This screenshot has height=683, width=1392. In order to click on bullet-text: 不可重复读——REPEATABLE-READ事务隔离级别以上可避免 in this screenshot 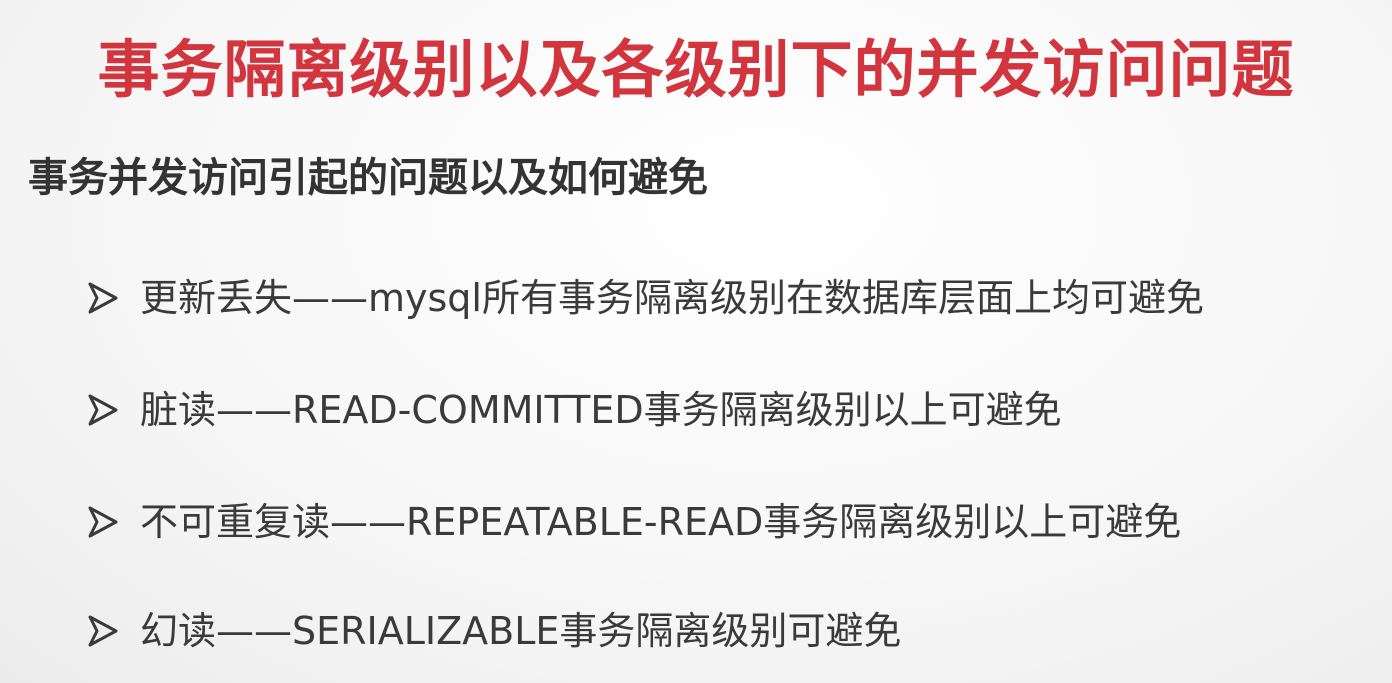, I will do `click(661, 522)`.